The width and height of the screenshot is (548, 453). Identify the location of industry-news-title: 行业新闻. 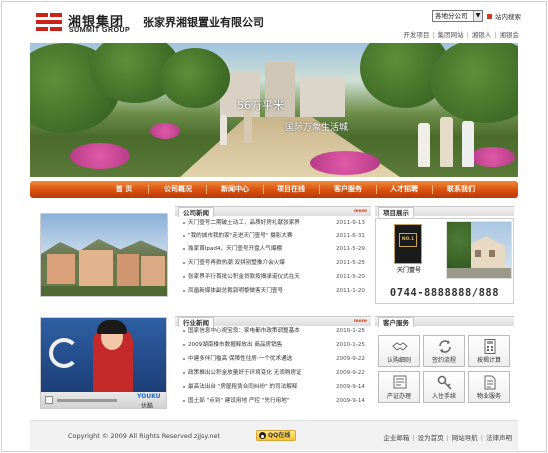
(196, 322).